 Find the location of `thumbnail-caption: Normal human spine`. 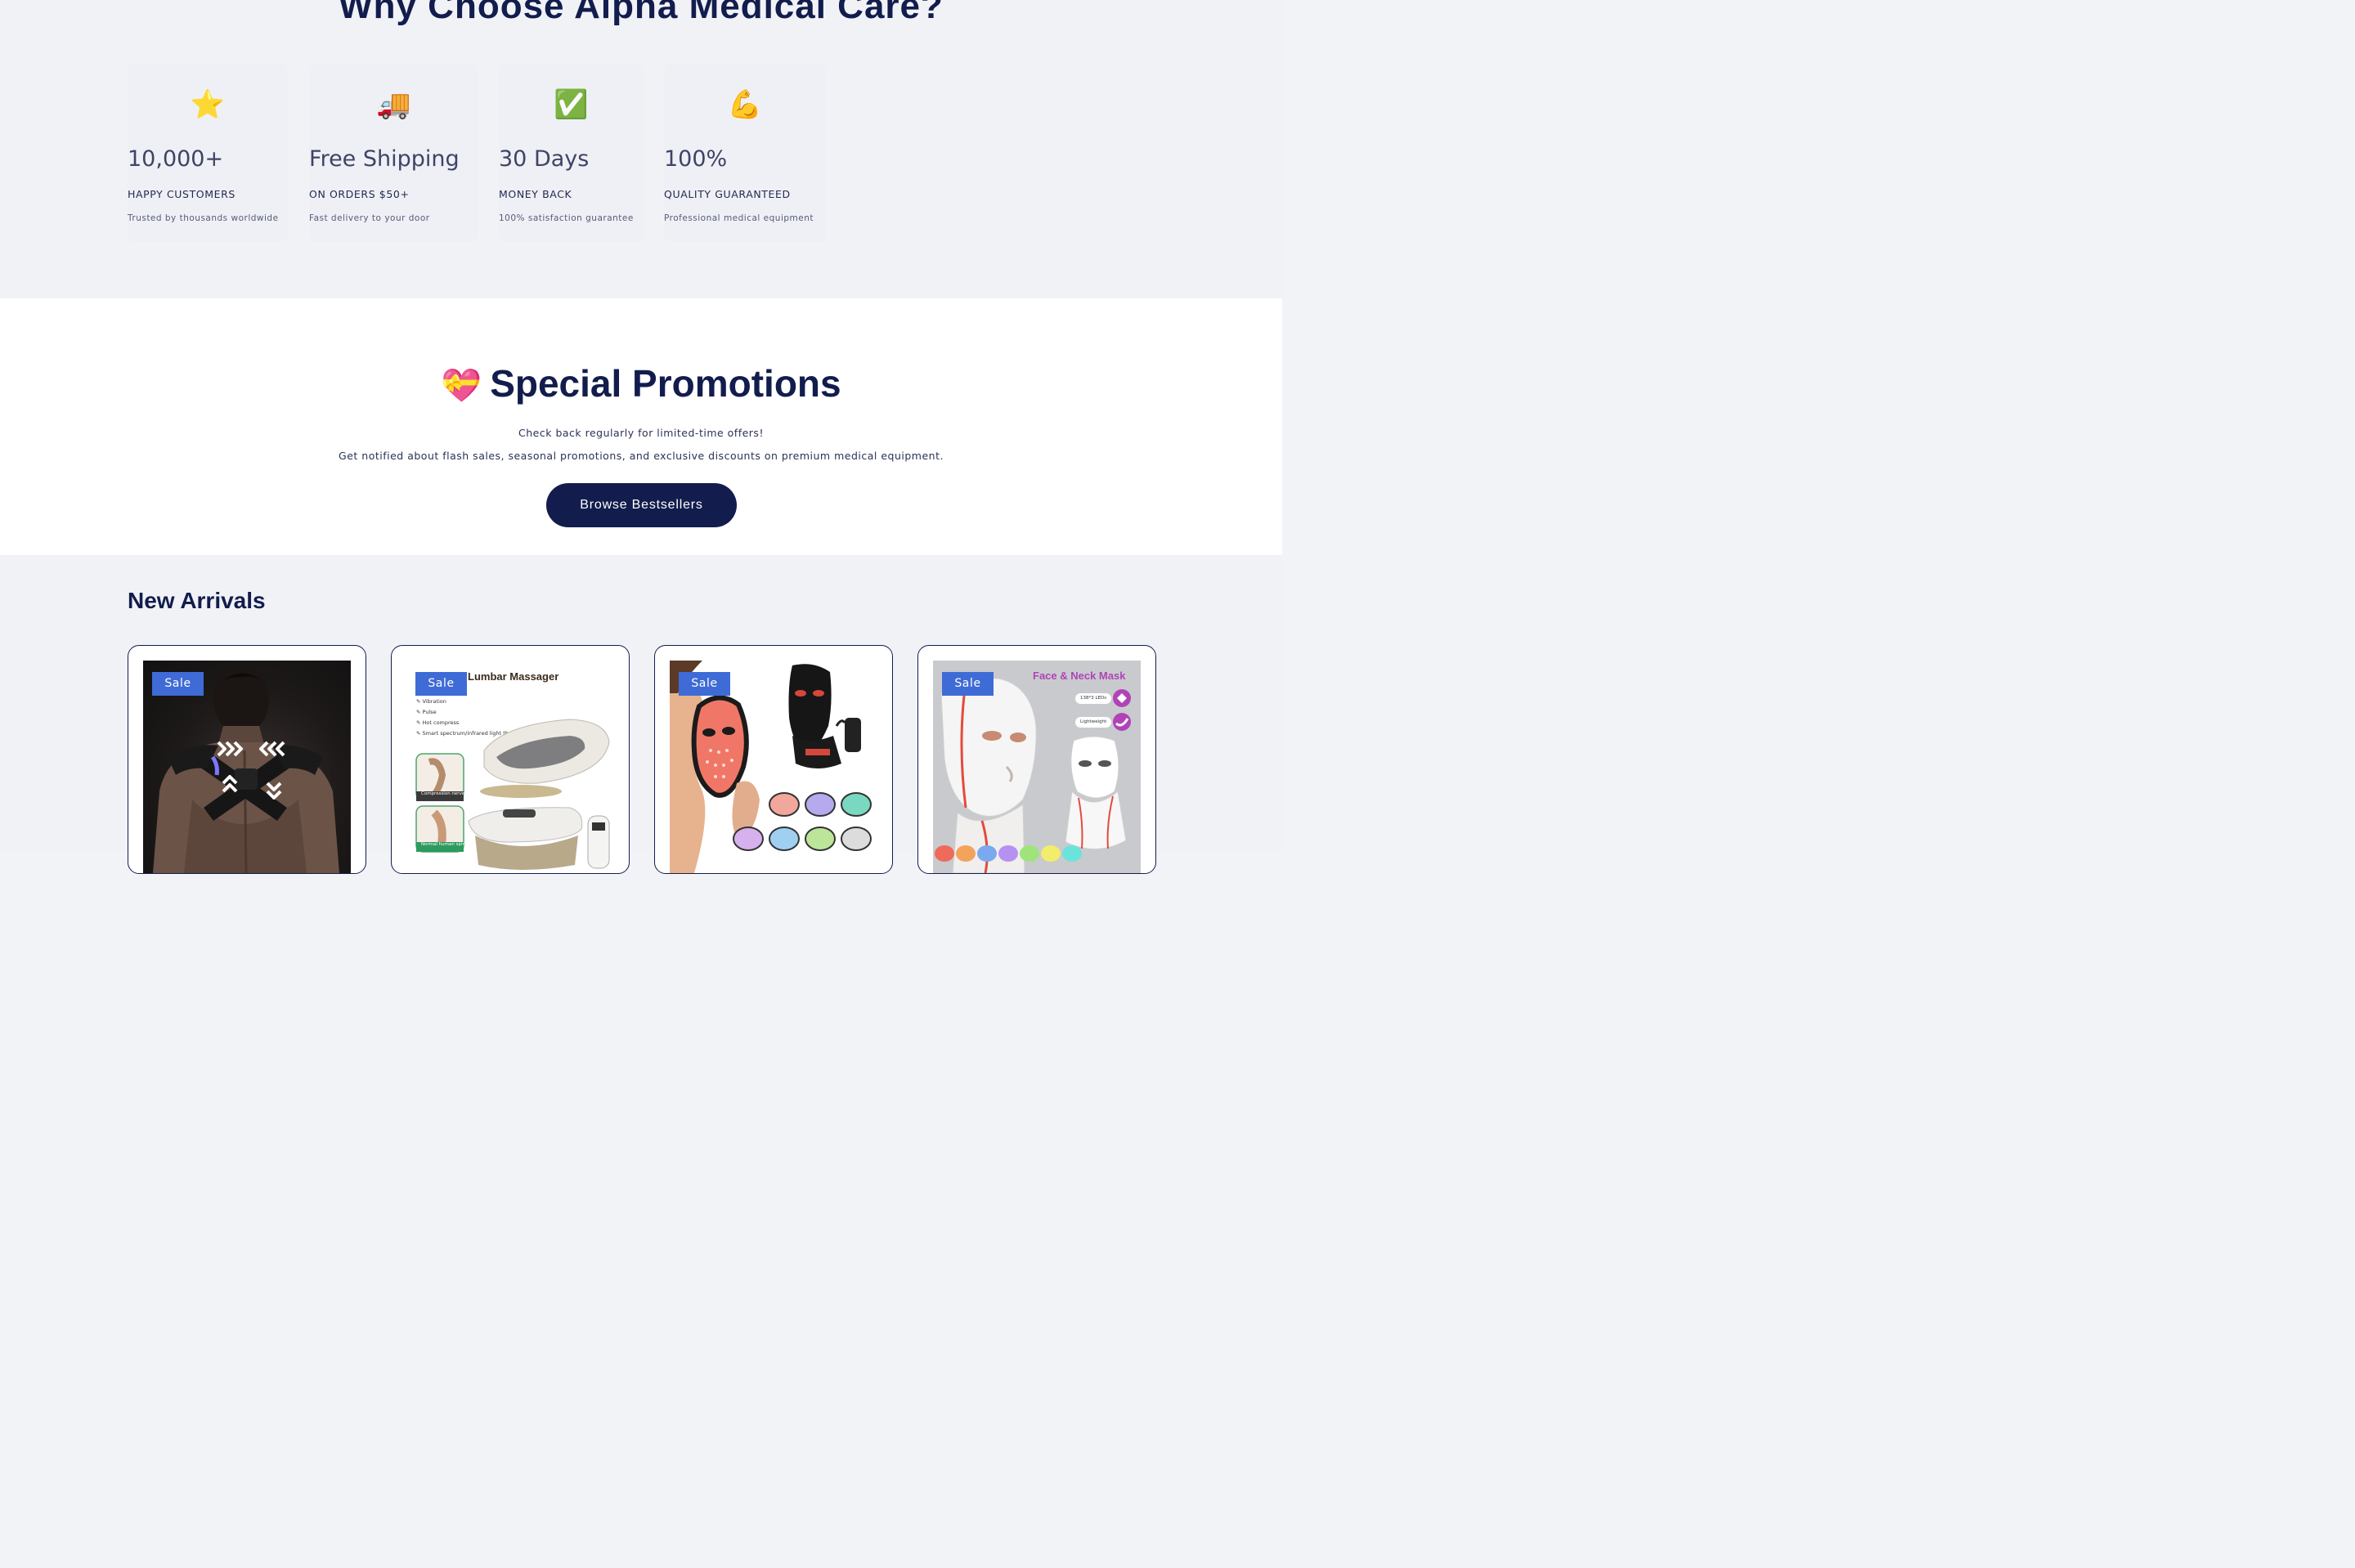

thumbnail-caption: Normal human spine is located at coordinates (445, 845).